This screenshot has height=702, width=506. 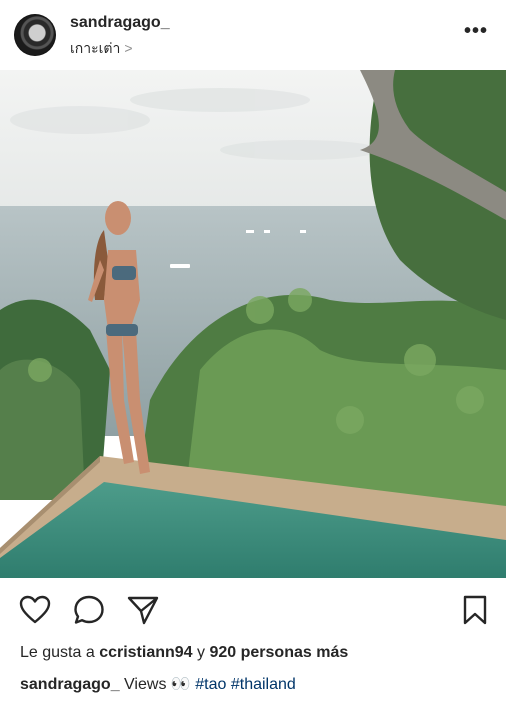 I want to click on caption-text: Views 👀, so click(x=157, y=684).